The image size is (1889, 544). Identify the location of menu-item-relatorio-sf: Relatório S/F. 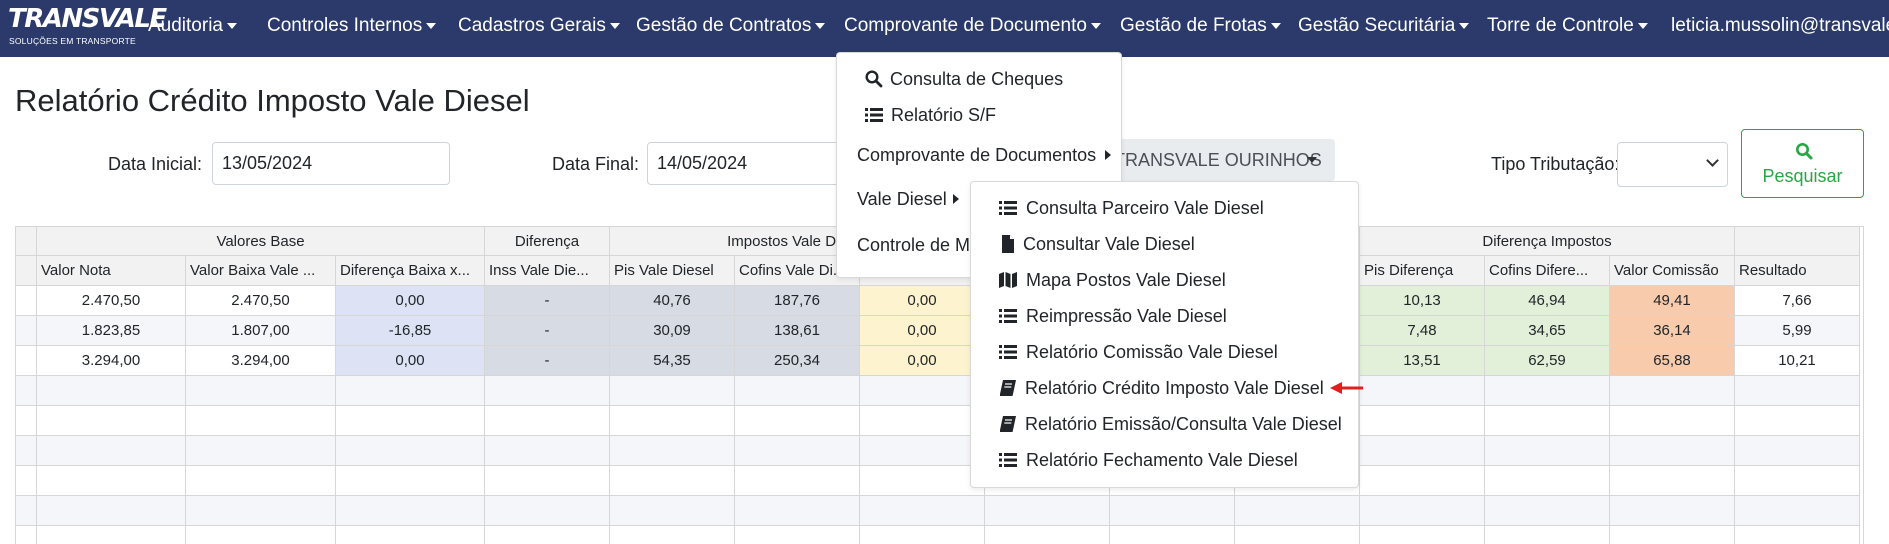
(979, 115).